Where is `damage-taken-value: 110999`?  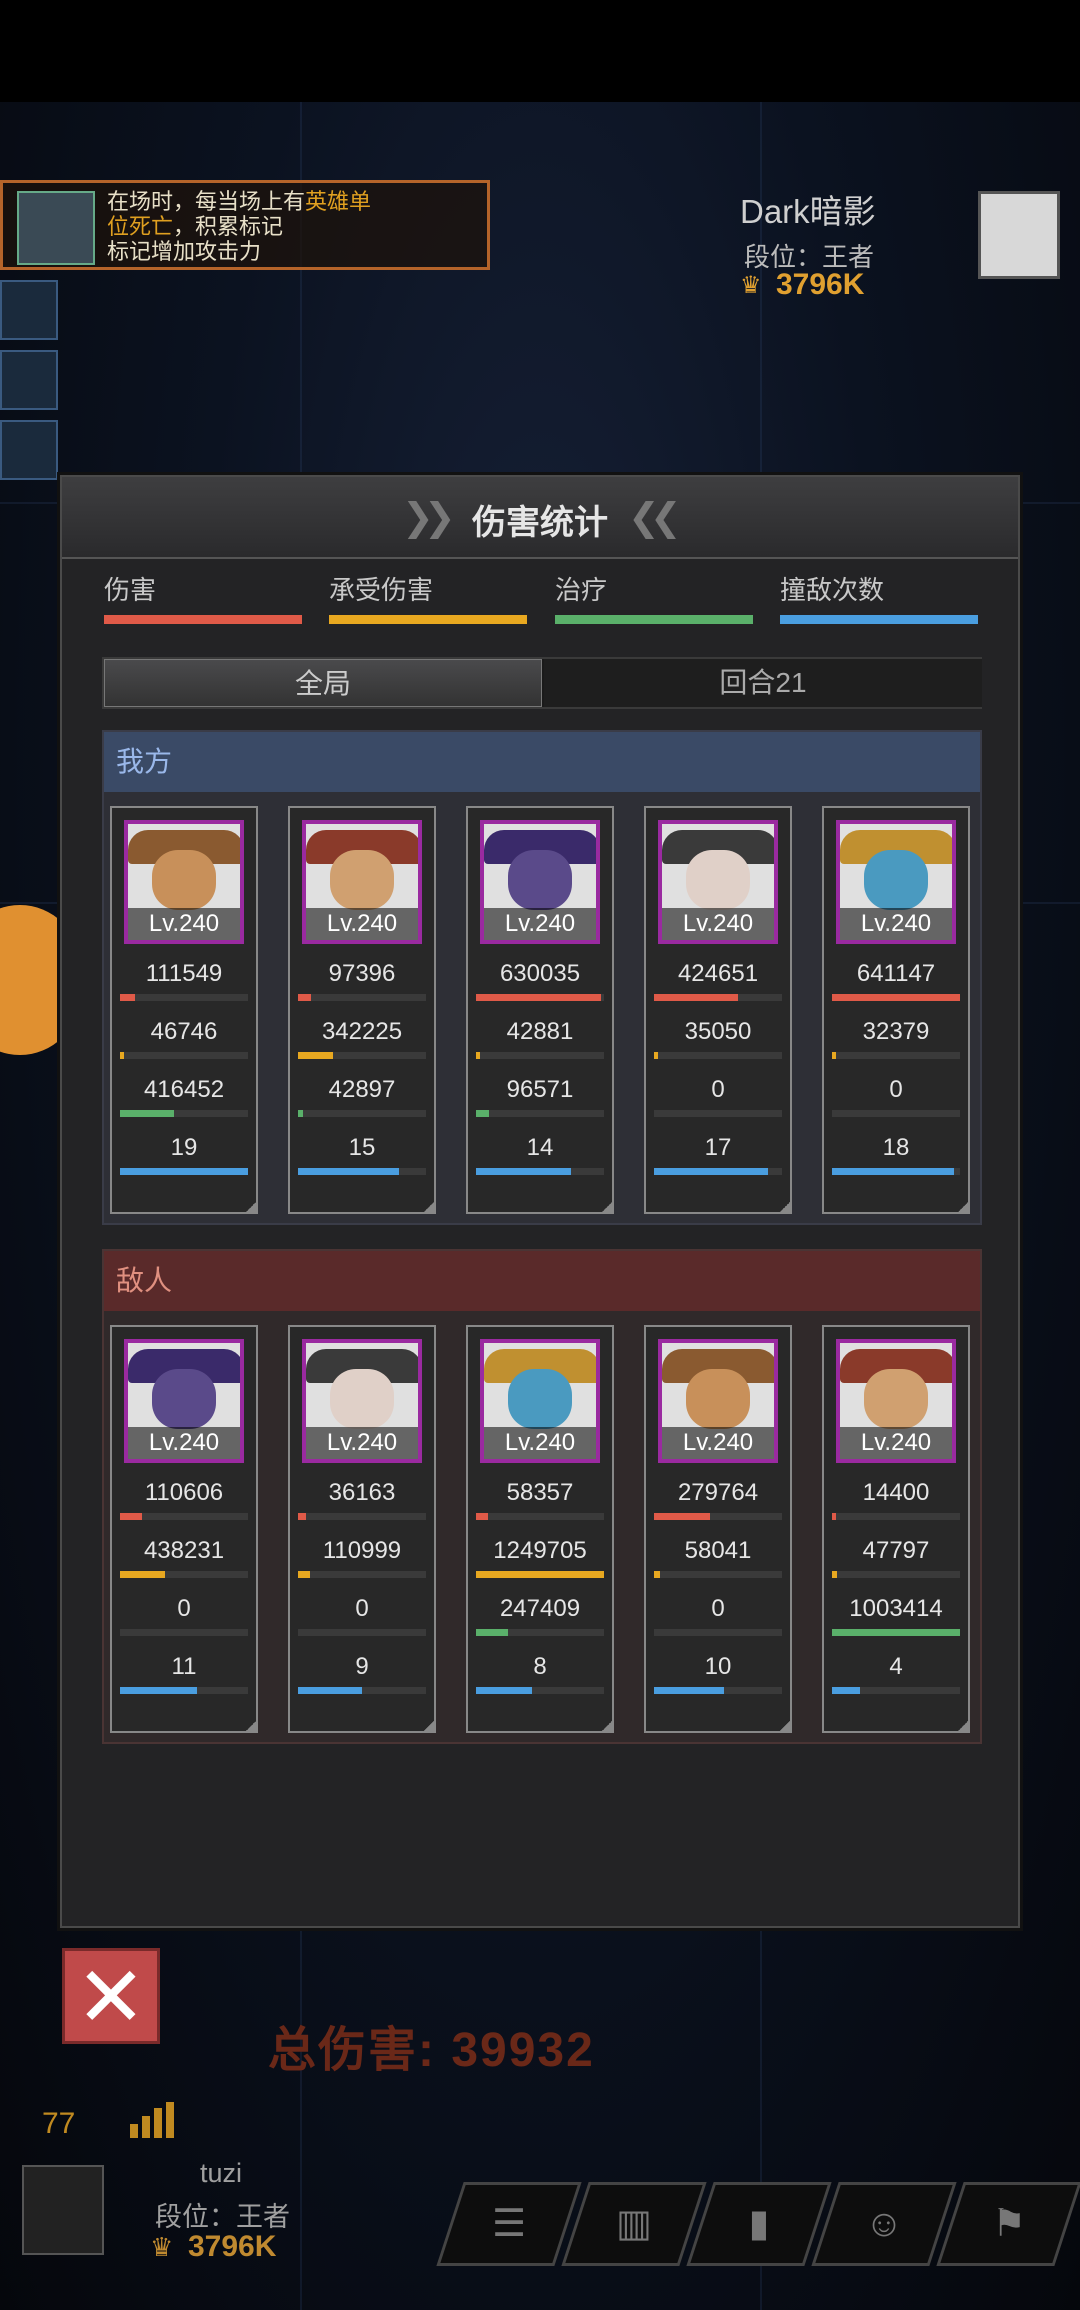
damage-taken-value: 110999 is located at coordinates (362, 1550).